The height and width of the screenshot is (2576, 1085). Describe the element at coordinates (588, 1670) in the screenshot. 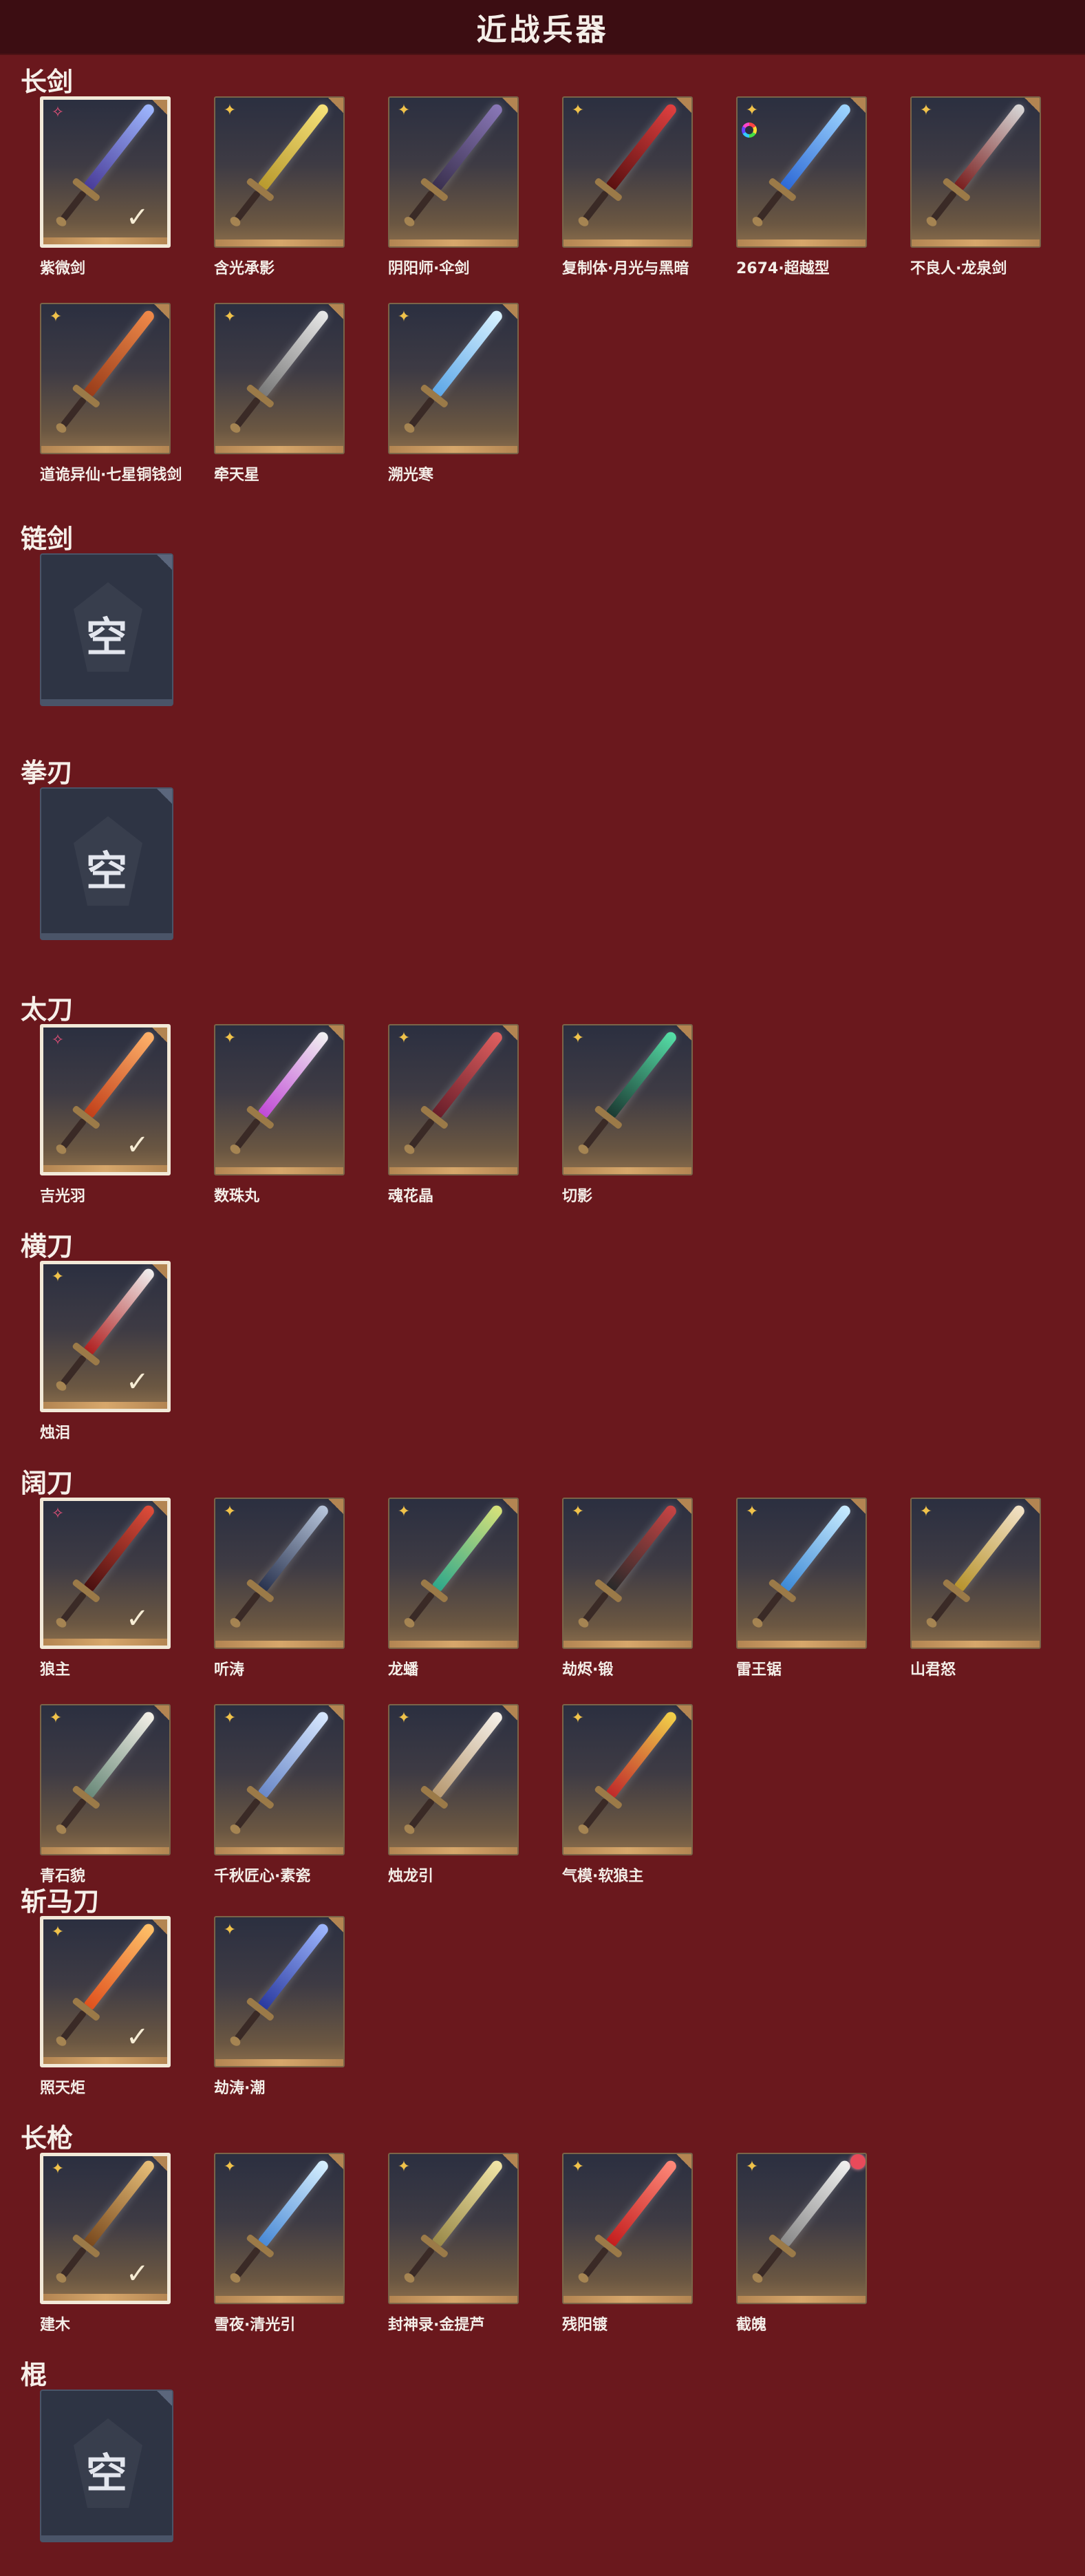

I see `weapon-name: 劫烬·锻` at that location.